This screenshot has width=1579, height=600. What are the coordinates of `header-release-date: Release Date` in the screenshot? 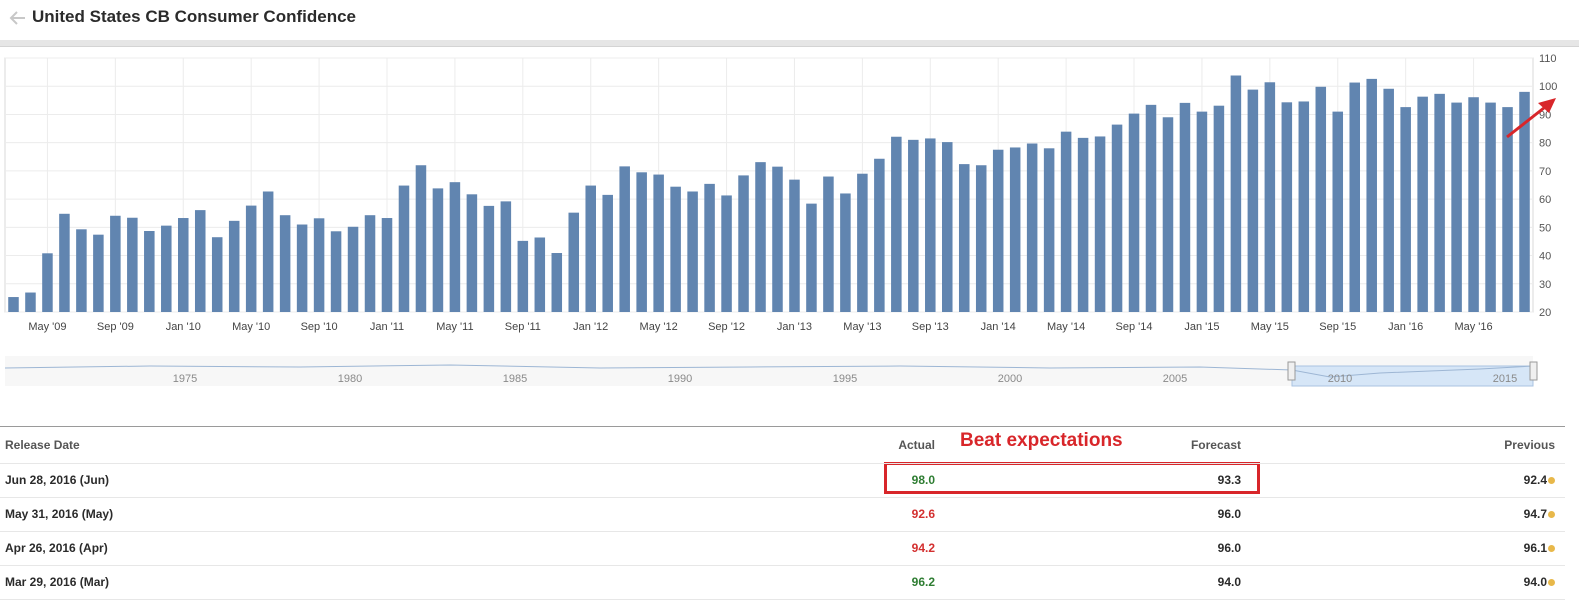 It's located at (42, 445).